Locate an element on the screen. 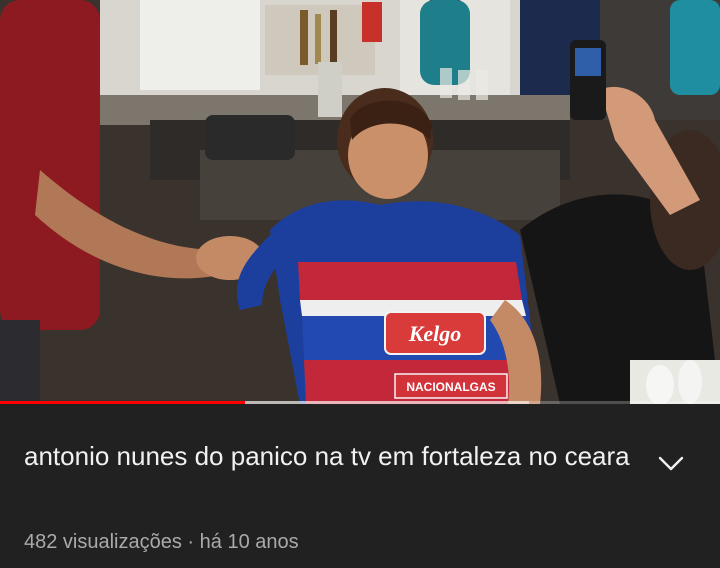 This screenshot has width=720, height=568. video-progress-bar is located at coordinates (360, 402).